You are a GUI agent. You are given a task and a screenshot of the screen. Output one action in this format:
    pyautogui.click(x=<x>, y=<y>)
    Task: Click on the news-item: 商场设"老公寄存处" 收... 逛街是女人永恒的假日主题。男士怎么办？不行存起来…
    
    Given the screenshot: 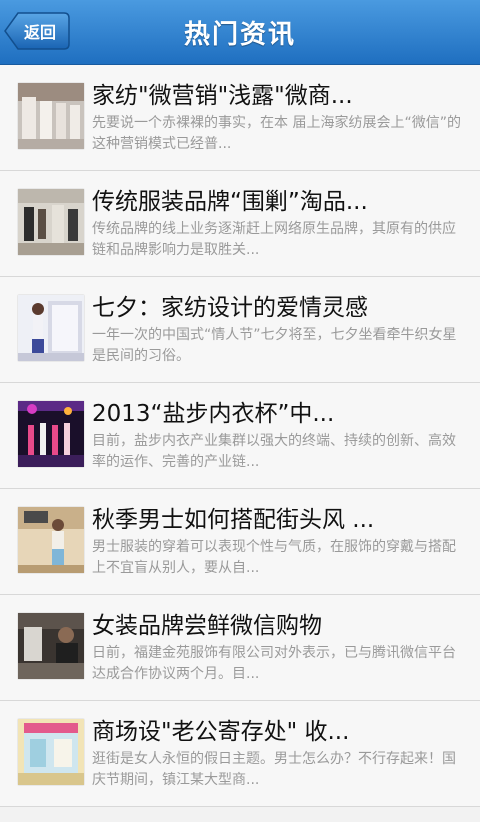 What is the action you would take?
    pyautogui.click(x=240, y=754)
    